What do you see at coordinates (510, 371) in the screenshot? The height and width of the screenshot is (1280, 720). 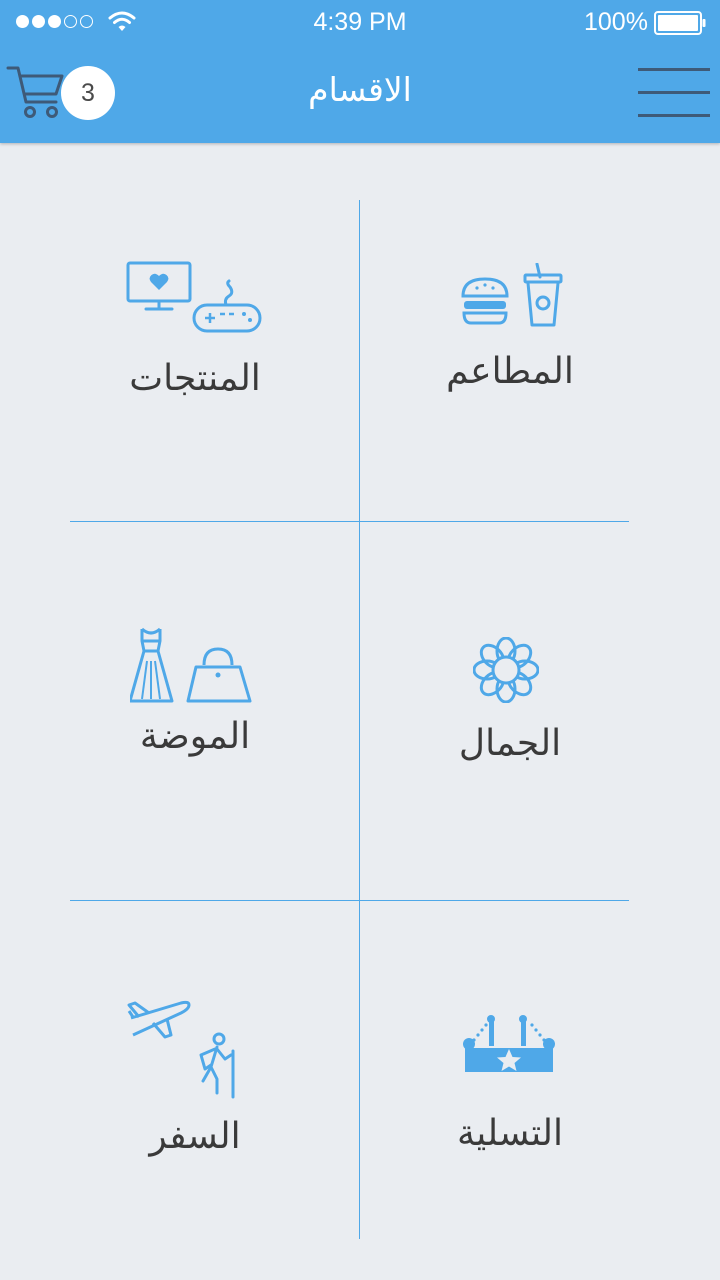 I see `category-label: المطاعم` at bounding box center [510, 371].